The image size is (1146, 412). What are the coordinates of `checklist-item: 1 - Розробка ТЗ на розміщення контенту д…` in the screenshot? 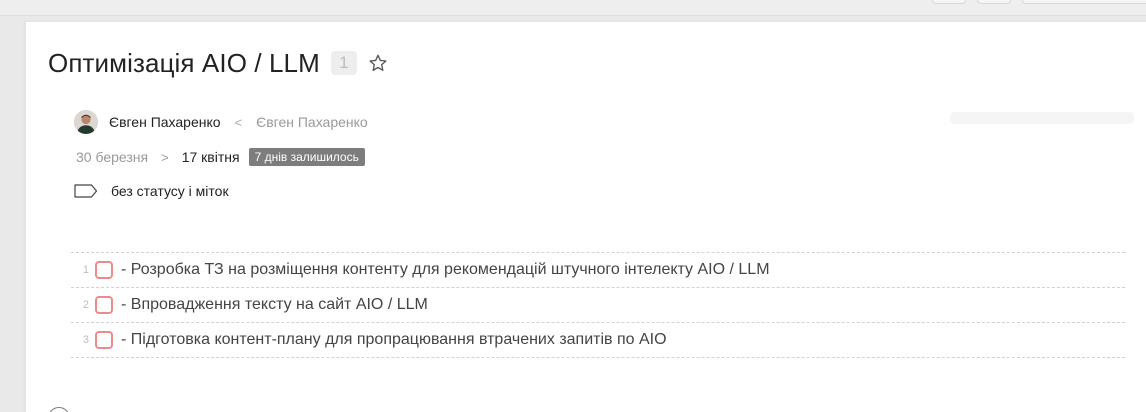 It's located at (598, 270).